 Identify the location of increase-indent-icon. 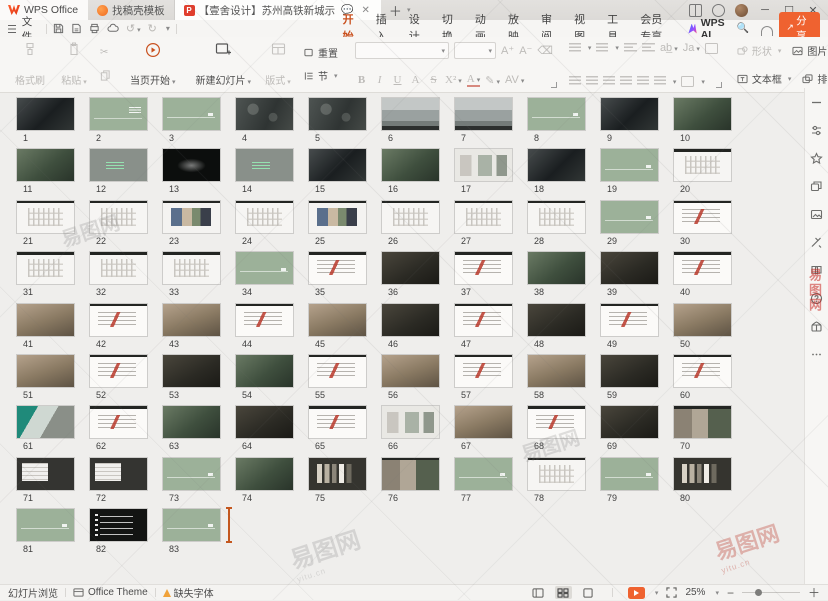
(648, 48).